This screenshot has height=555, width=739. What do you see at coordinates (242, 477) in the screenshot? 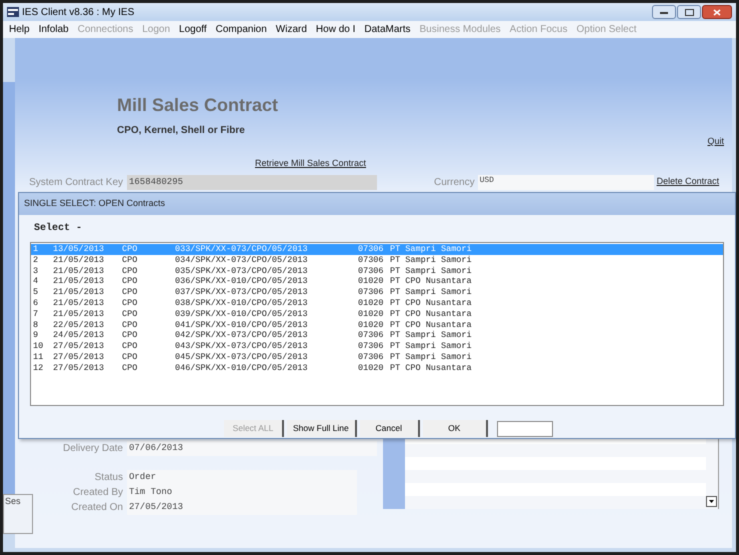
I see `text-field: Order` at bounding box center [242, 477].